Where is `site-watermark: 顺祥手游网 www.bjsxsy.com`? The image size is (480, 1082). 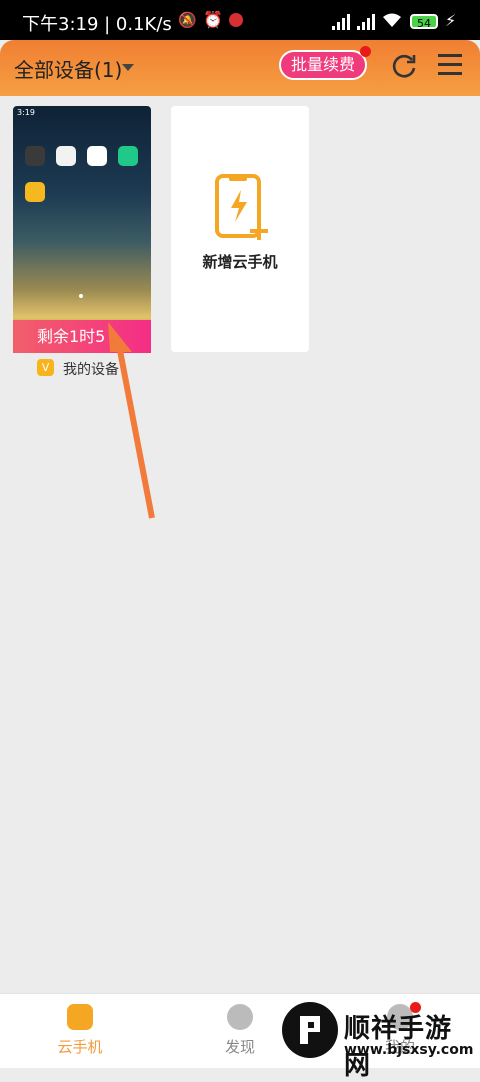 site-watermark: 顺祥手游网 www.bjsxsy.com is located at coordinates (378, 1041).